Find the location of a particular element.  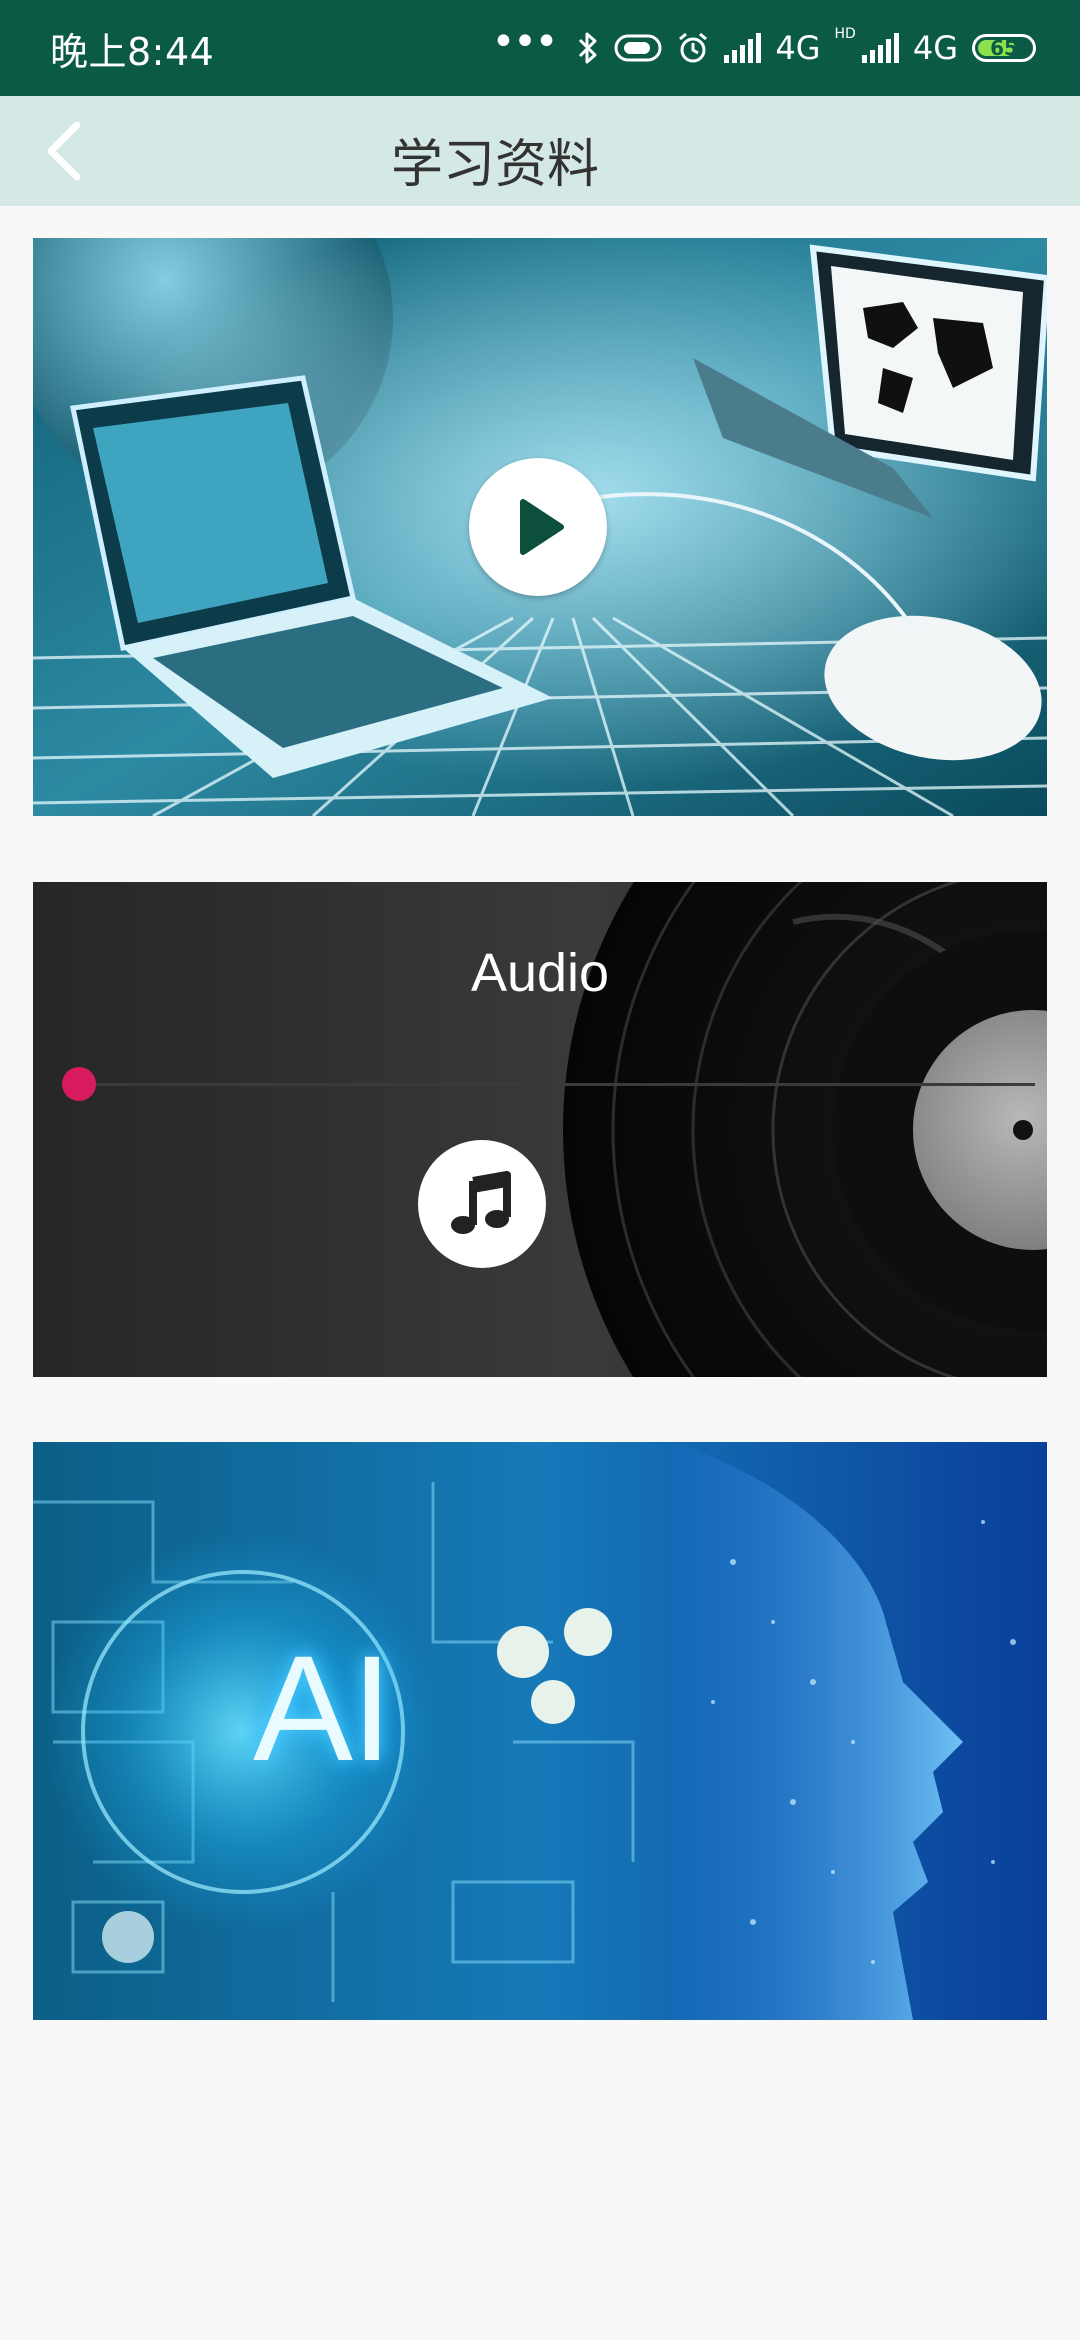

music-button is located at coordinates (482, 1204).